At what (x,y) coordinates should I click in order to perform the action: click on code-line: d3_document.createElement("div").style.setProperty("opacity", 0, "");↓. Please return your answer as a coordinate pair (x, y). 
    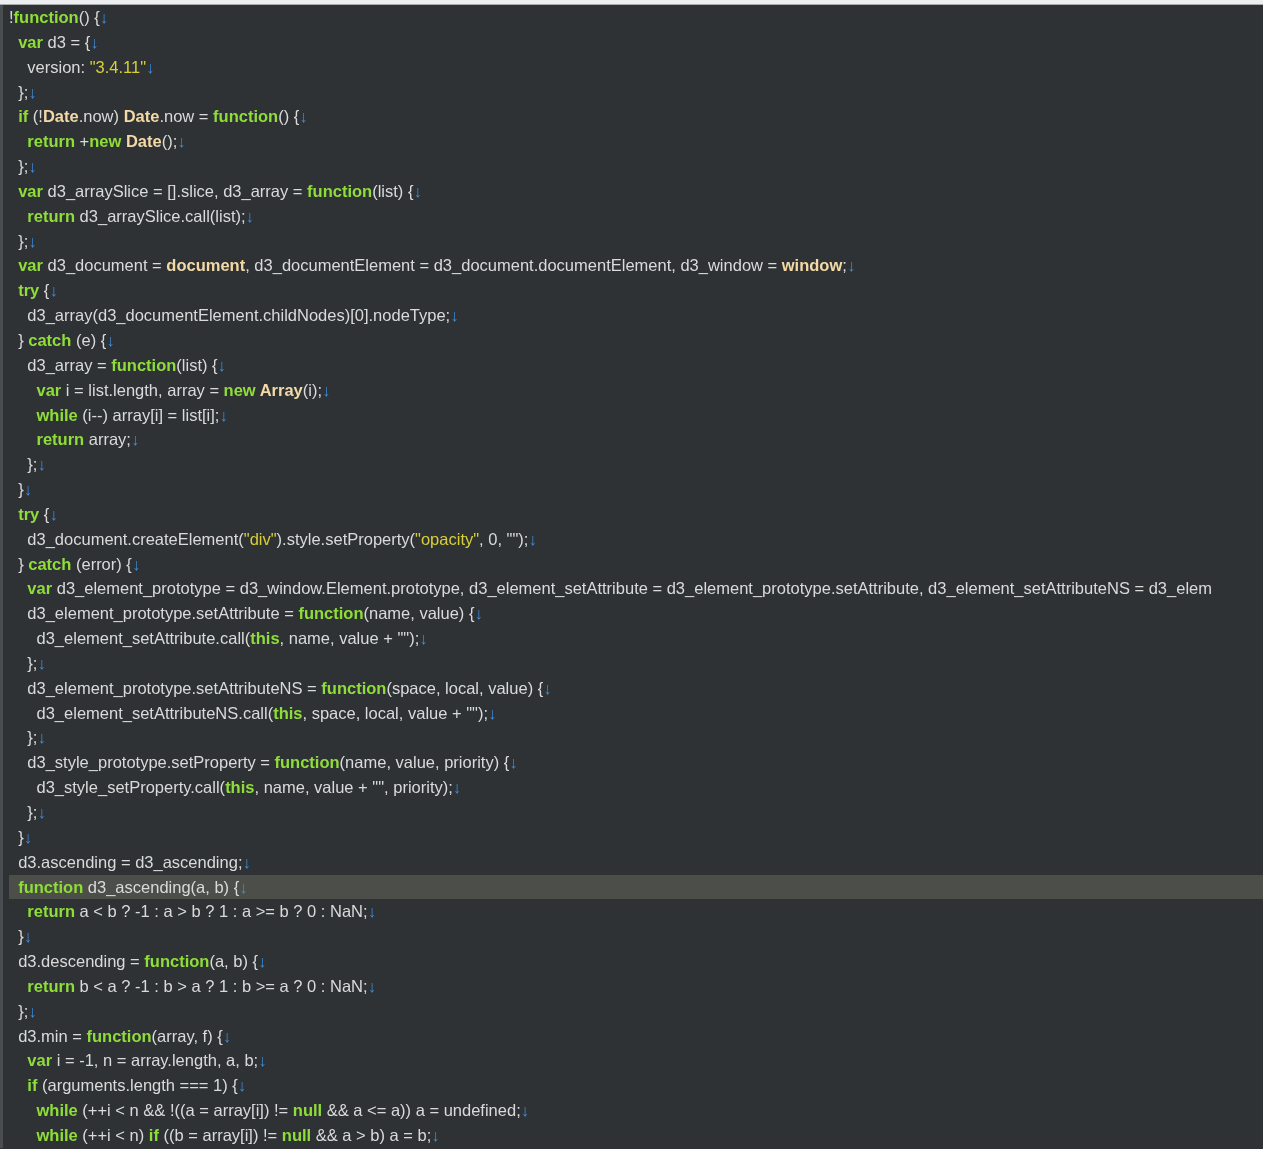
    Looking at the image, I should click on (282, 539).